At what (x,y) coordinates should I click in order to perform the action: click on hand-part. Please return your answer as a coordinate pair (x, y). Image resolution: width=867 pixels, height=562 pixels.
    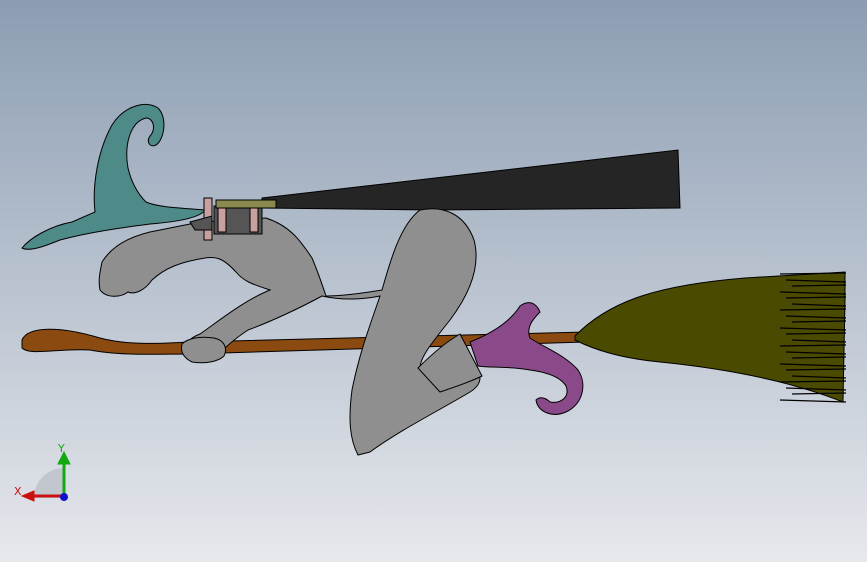
    Looking at the image, I should click on (204, 350).